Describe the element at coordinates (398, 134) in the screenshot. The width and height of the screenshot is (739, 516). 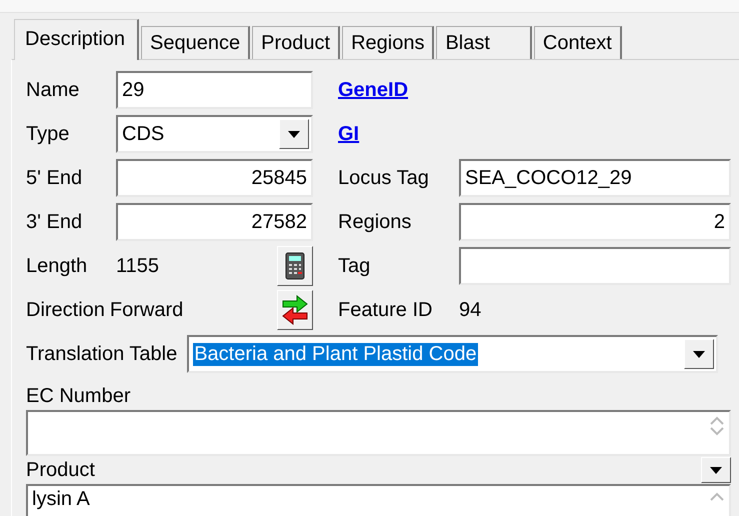
I see `gi-link: GI` at that location.